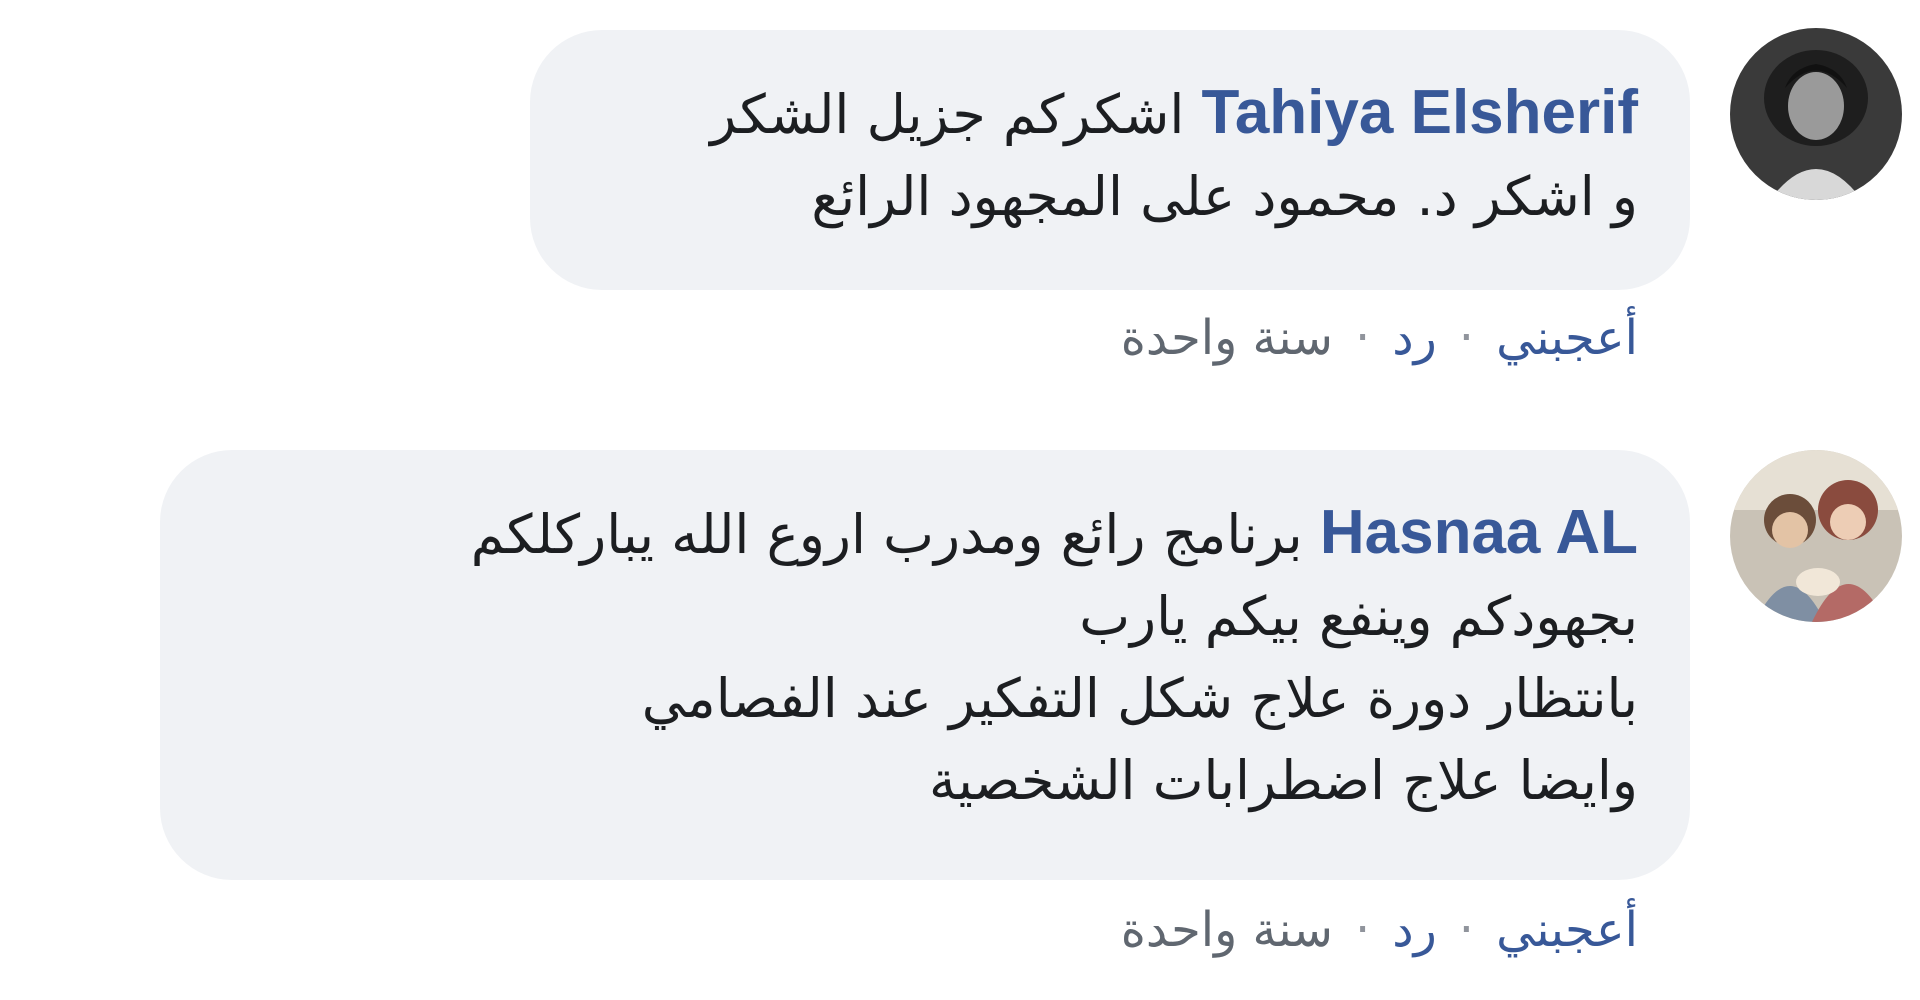  What do you see at coordinates (886, 534) in the screenshot?
I see `comment-text-line: برنامج رائع ومدرب اروع الله يباركلكم` at bounding box center [886, 534].